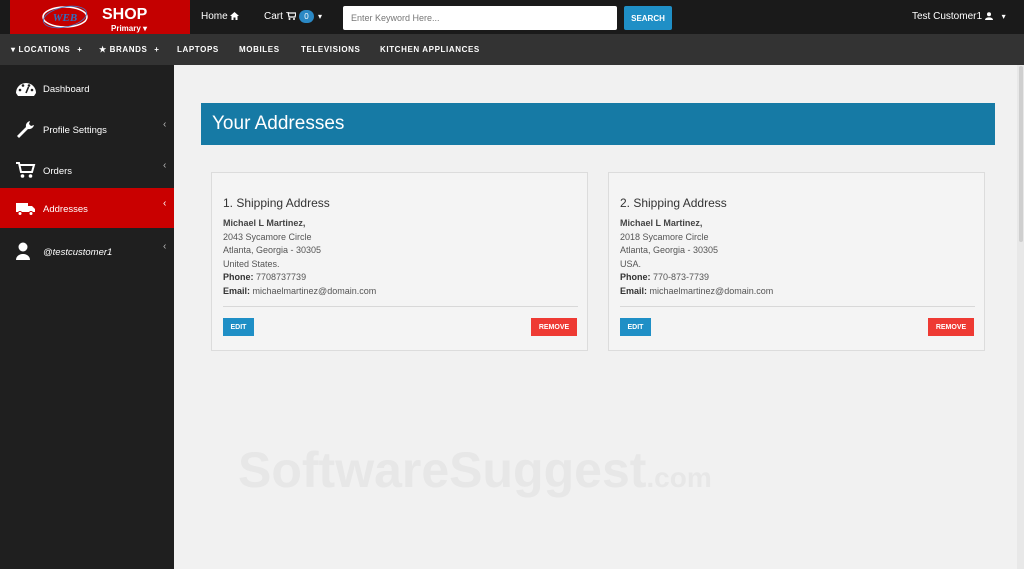 Image resolution: width=1024 pixels, height=569 pixels. What do you see at coordinates (306, 16) in the screenshot?
I see `cart-count-badge: 0` at bounding box center [306, 16].